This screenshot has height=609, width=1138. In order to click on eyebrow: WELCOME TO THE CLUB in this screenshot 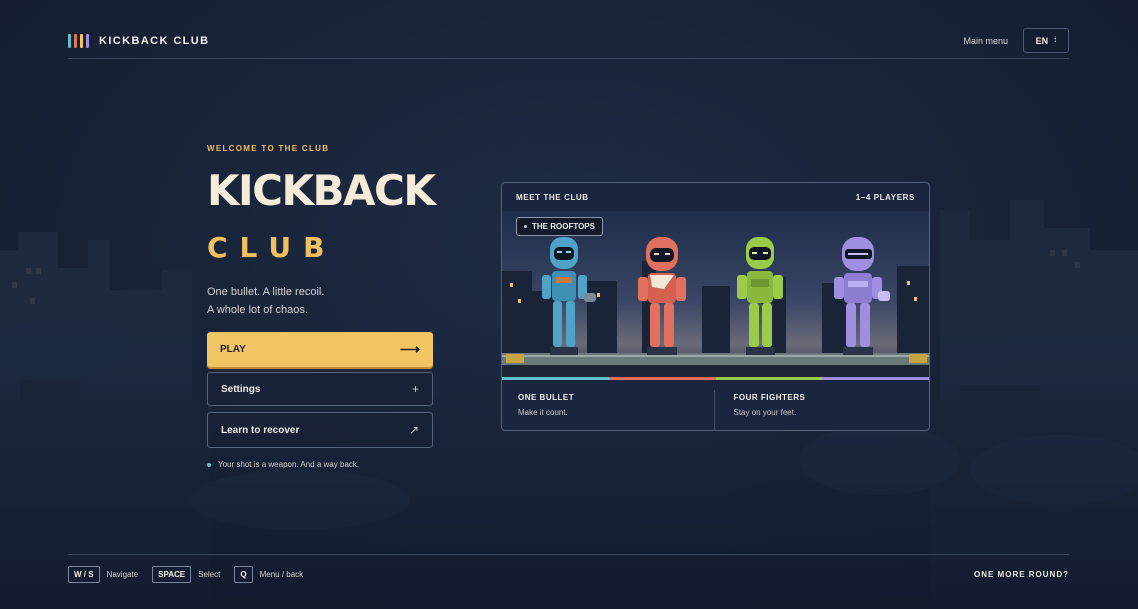, I will do `click(268, 148)`.